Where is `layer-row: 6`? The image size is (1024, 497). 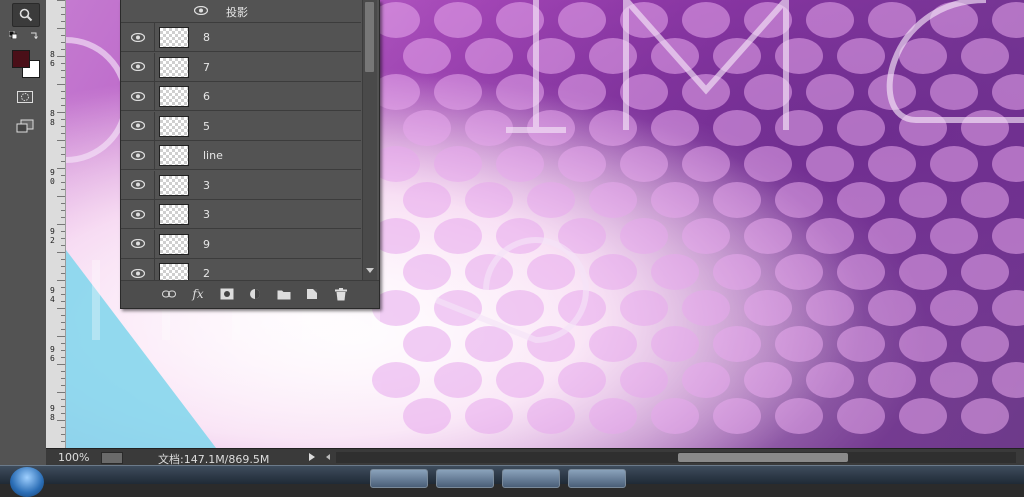 layer-row: 6 is located at coordinates (241, 96).